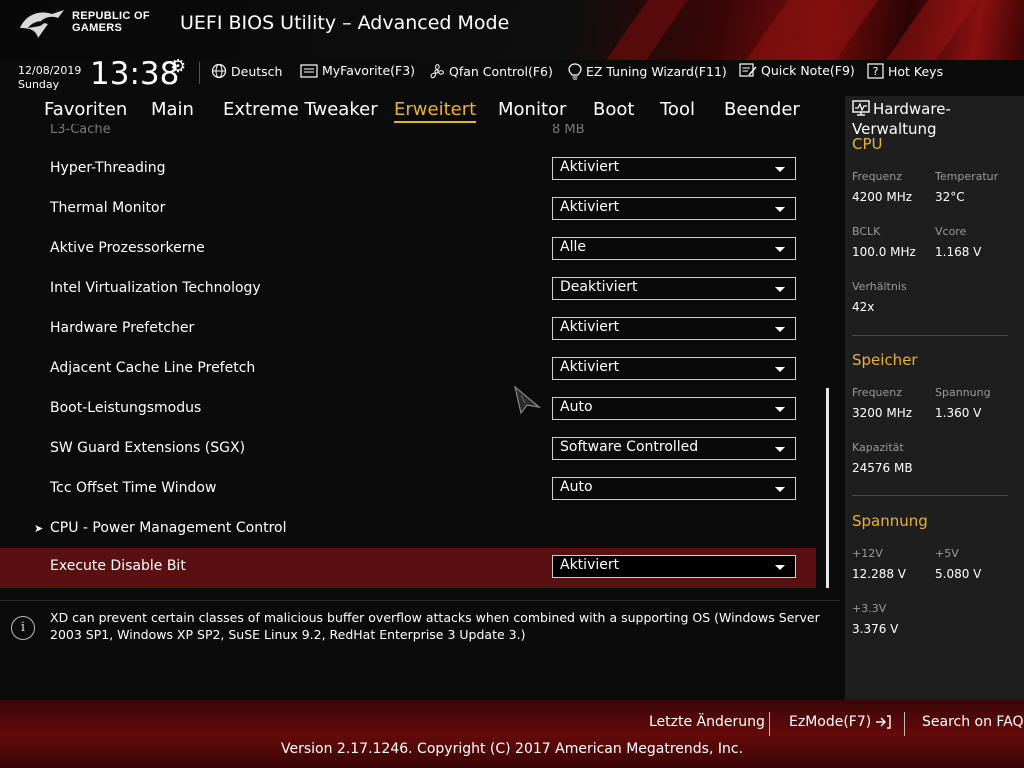  What do you see at coordinates (408, 410) in the screenshot?
I see `setting-row-boot-performance: Boot-Leistungsmodus Auto` at bounding box center [408, 410].